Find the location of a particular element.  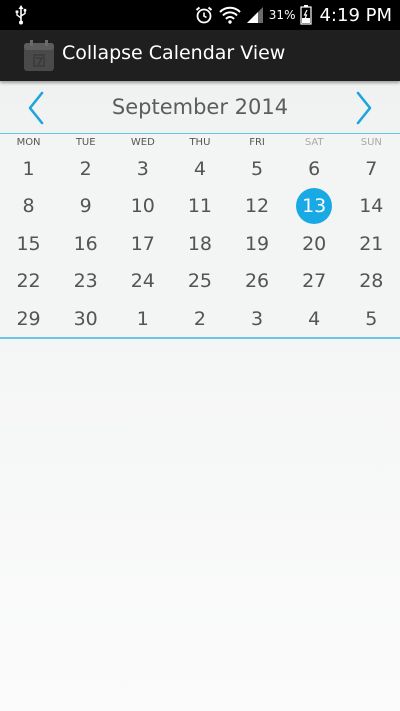

day-number: 8 is located at coordinates (28, 206).